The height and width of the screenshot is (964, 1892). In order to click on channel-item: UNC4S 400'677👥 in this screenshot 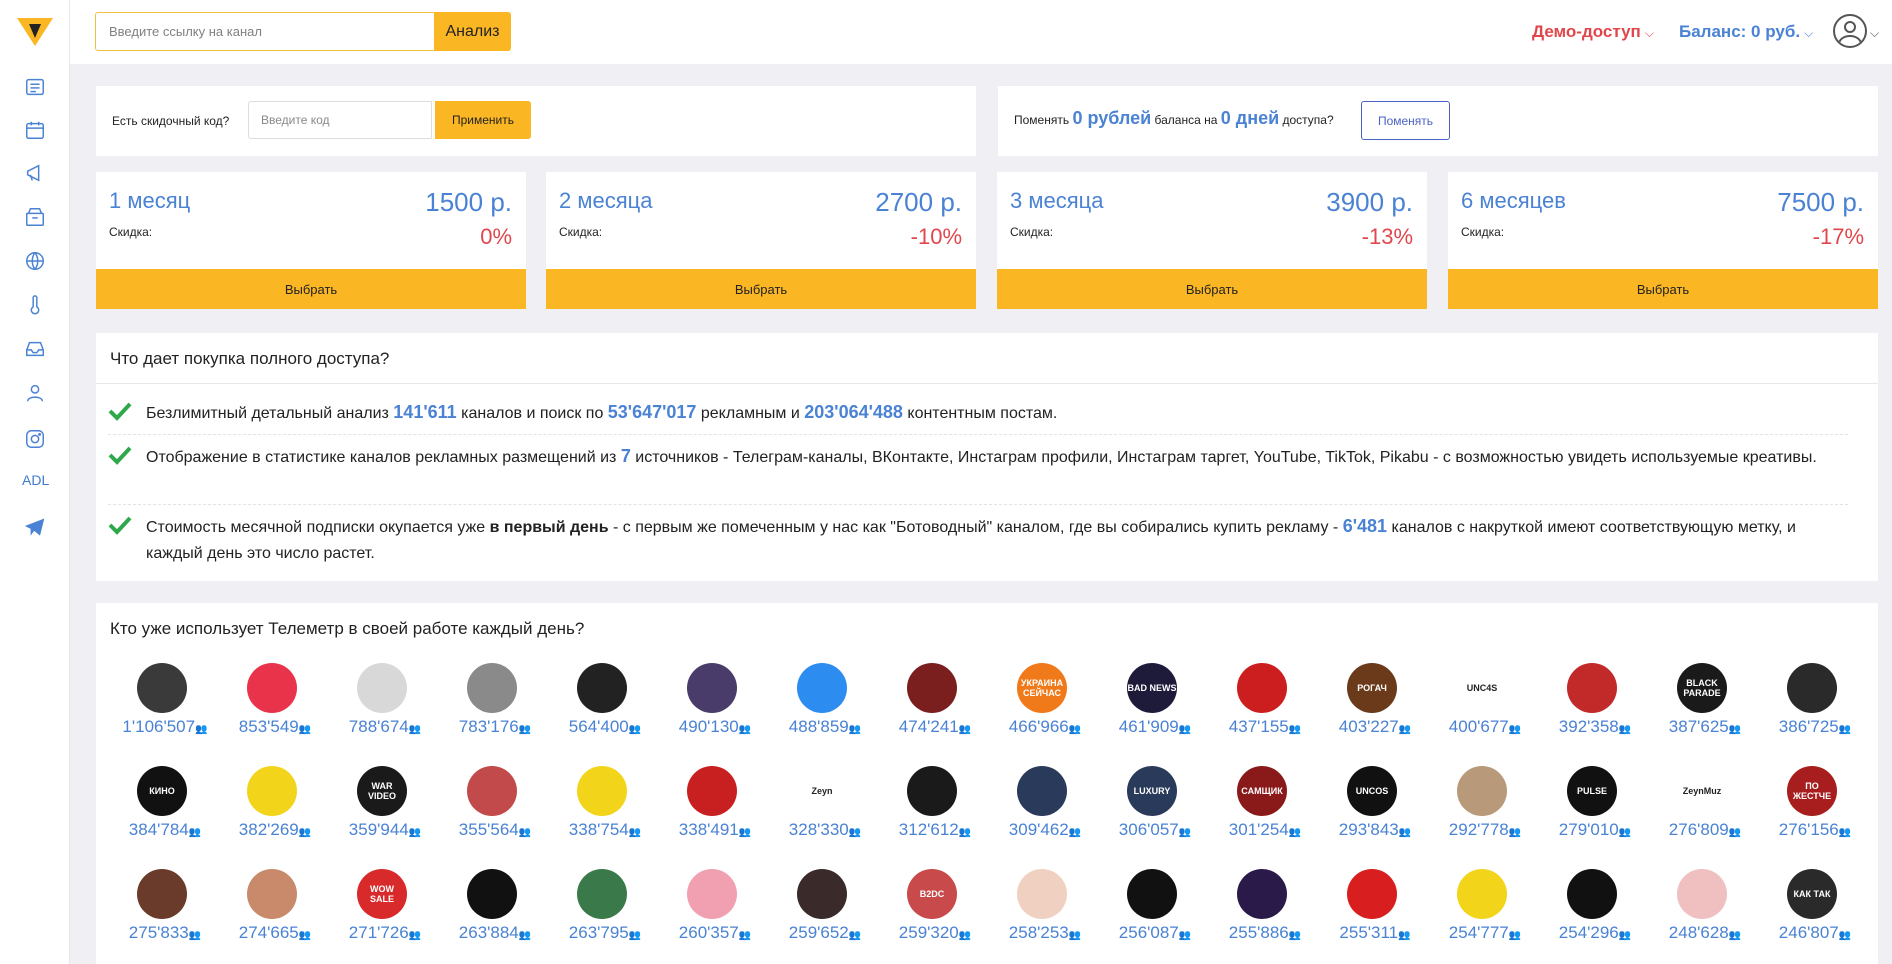, I will do `click(1480, 703)`.